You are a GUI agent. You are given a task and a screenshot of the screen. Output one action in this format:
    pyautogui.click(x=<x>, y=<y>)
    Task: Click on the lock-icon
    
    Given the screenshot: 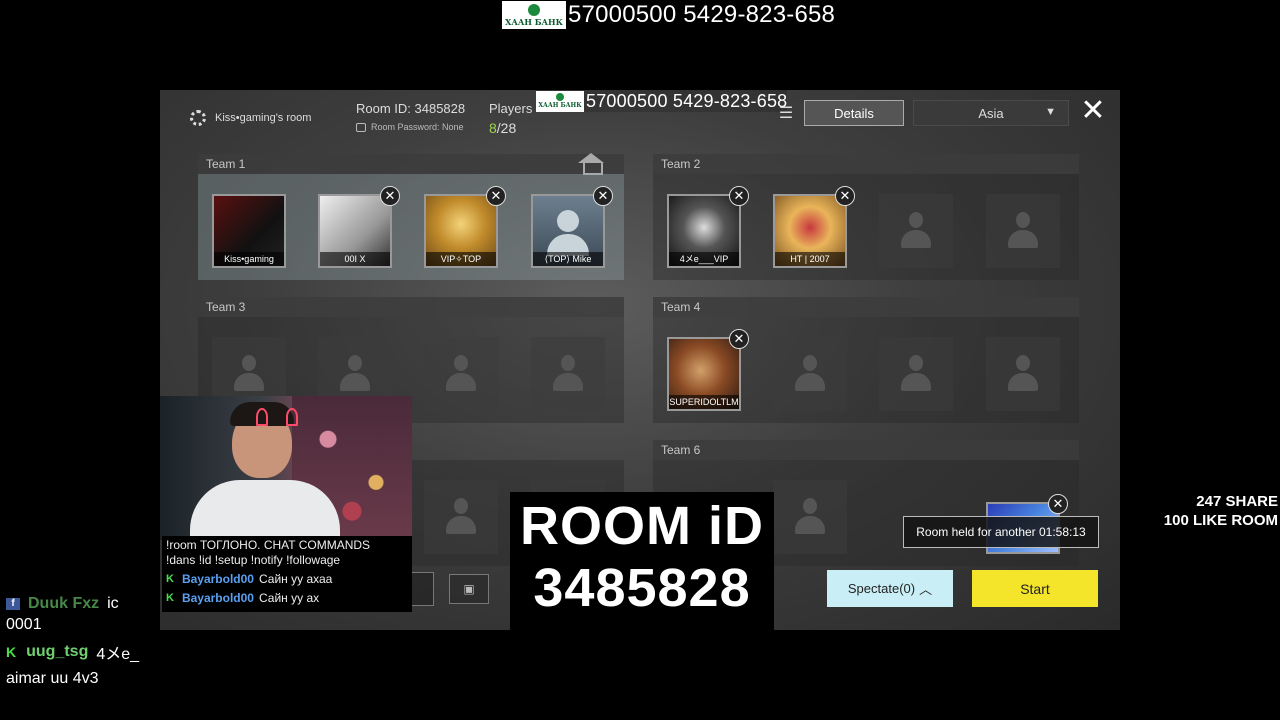 What is the action you would take?
    pyautogui.click(x=361, y=127)
    